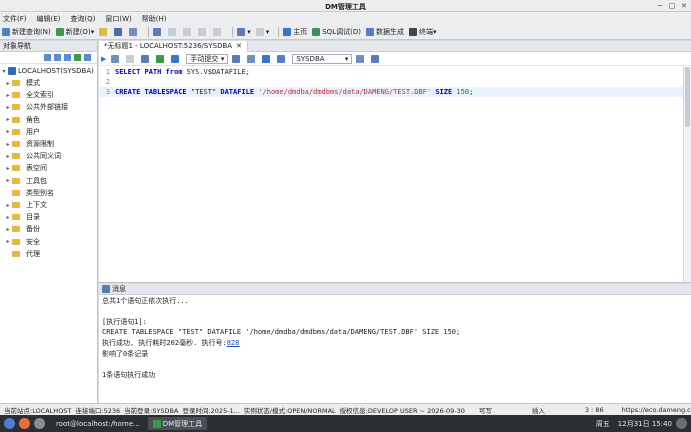 Image resolution: width=691 pixels, height=432 pixels. I want to click on maximize-button: □, so click(672, 6).